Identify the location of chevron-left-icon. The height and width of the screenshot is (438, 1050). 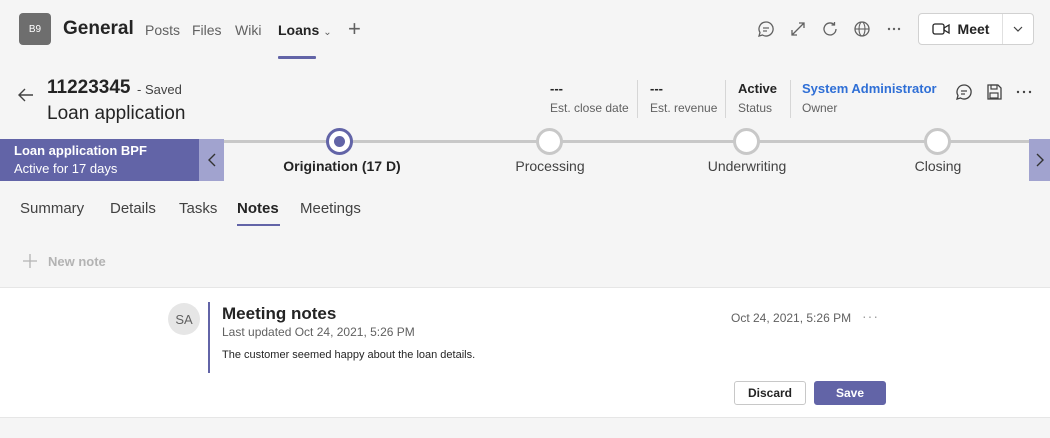
(211, 160).